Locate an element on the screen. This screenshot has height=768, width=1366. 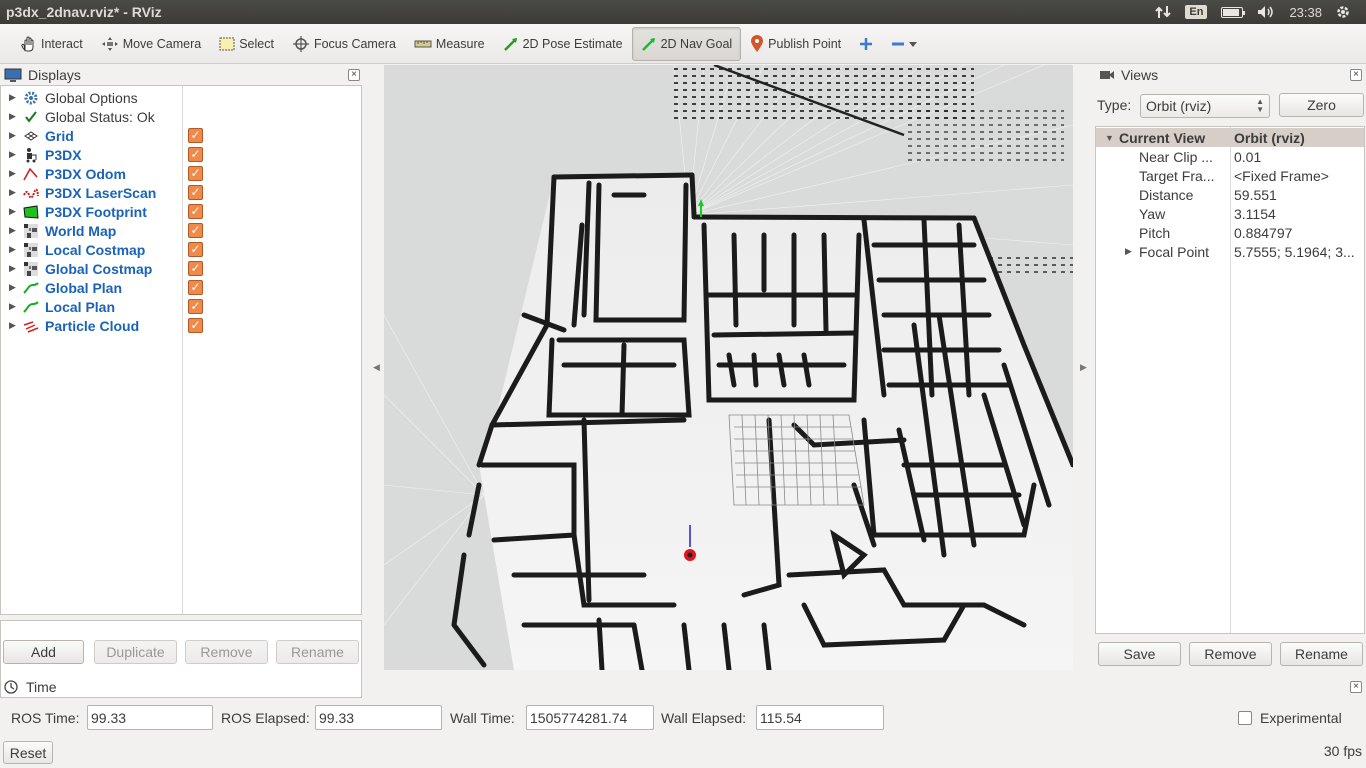
display-item-global-costmap: ▶ Global Costmap ✓ is located at coordinates (181, 268).